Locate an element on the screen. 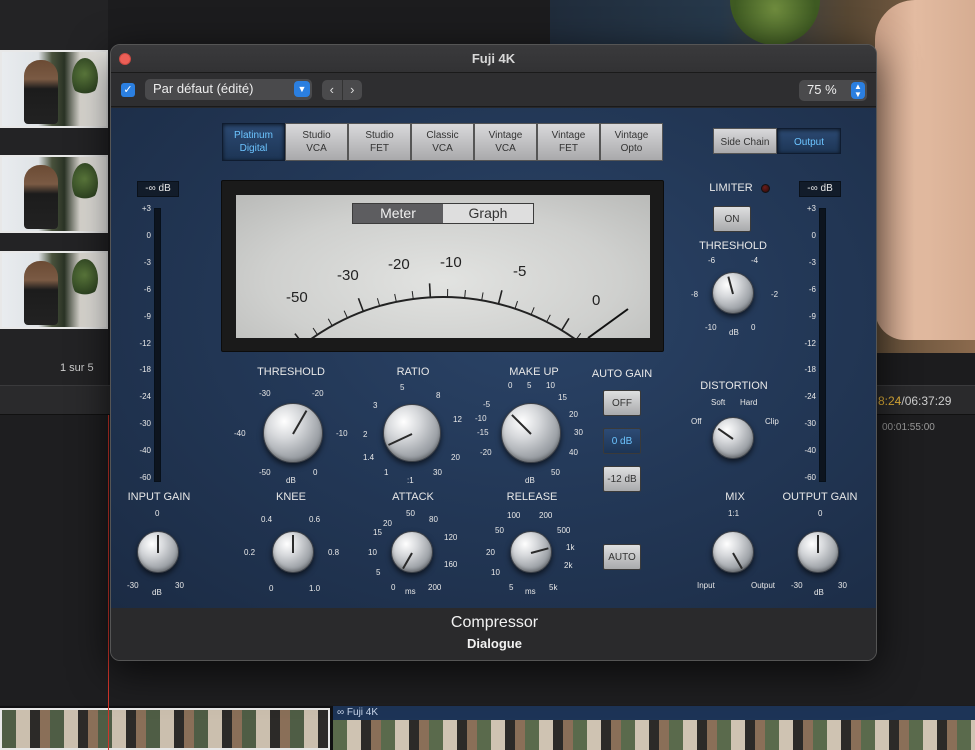 The image size is (975, 750). circuit-button-classic-vca: Classic VCA is located at coordinates (442, 142).